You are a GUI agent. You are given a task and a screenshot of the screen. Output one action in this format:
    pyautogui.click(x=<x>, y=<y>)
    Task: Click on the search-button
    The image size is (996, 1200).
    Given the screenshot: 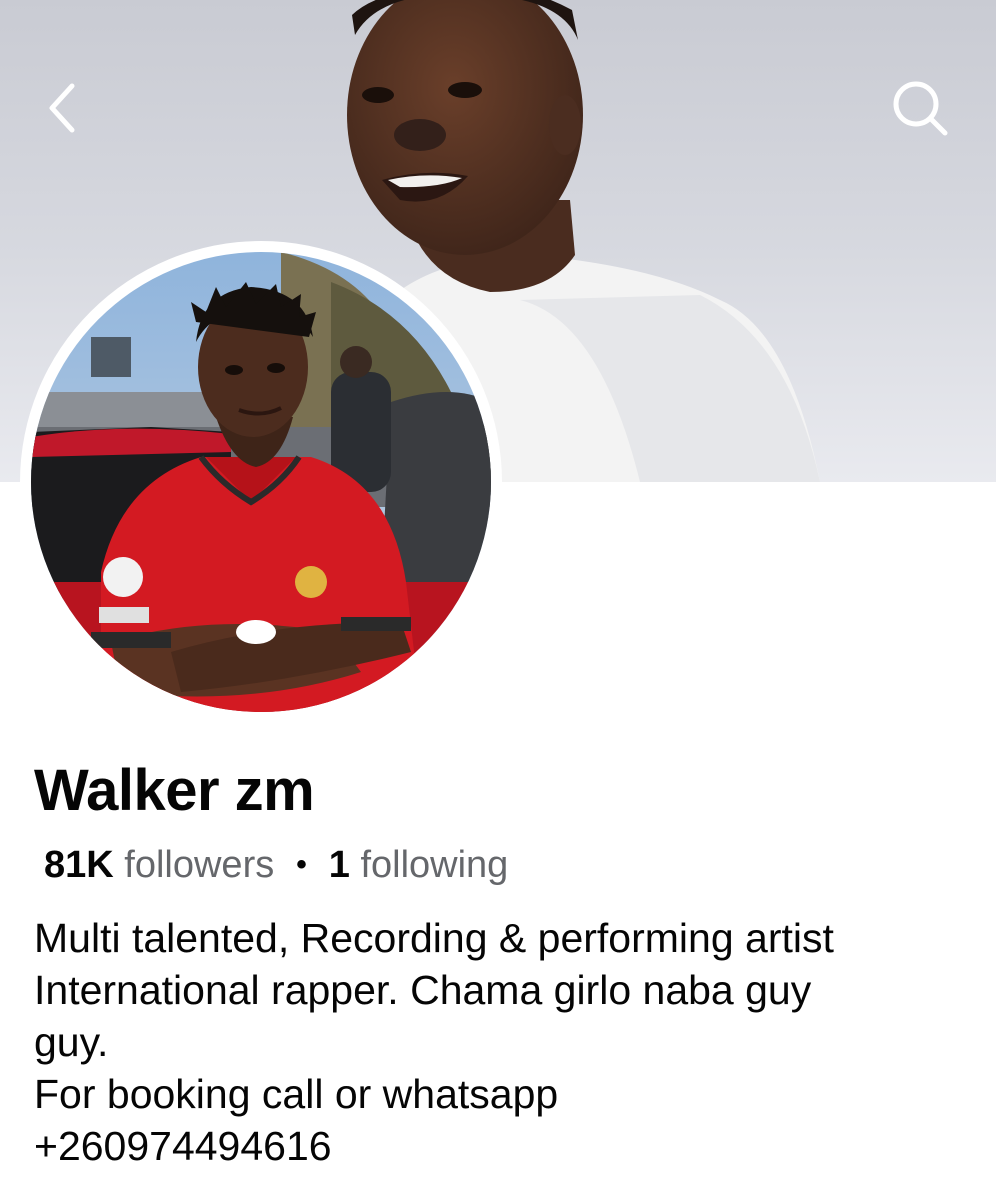 What is the action you would take?
    pyautogui.click(x=920, y=108)
    